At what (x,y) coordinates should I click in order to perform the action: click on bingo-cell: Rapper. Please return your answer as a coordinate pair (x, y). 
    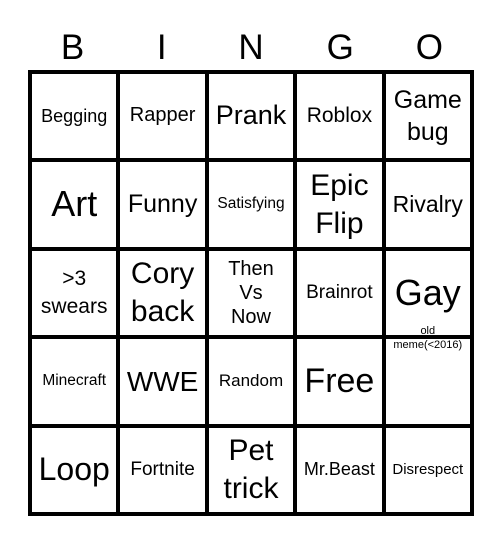
    Looking at the image, I should click on (162, 116).